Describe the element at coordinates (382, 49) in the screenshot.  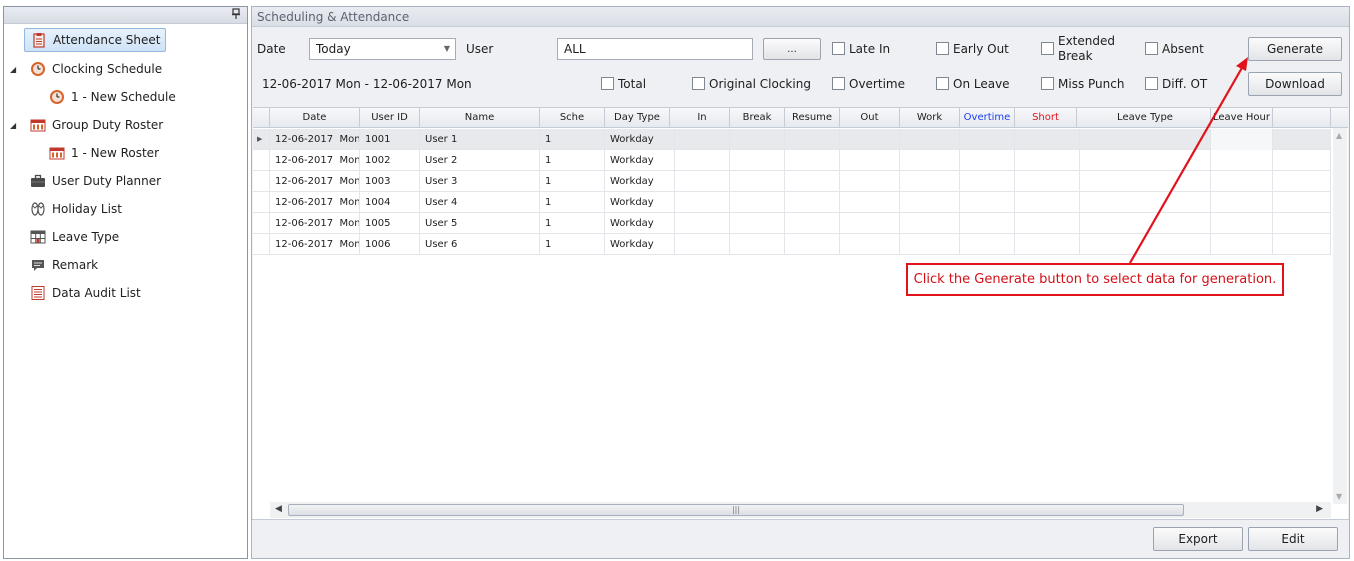
I see `date-dropdown: Today ▼` at that location.